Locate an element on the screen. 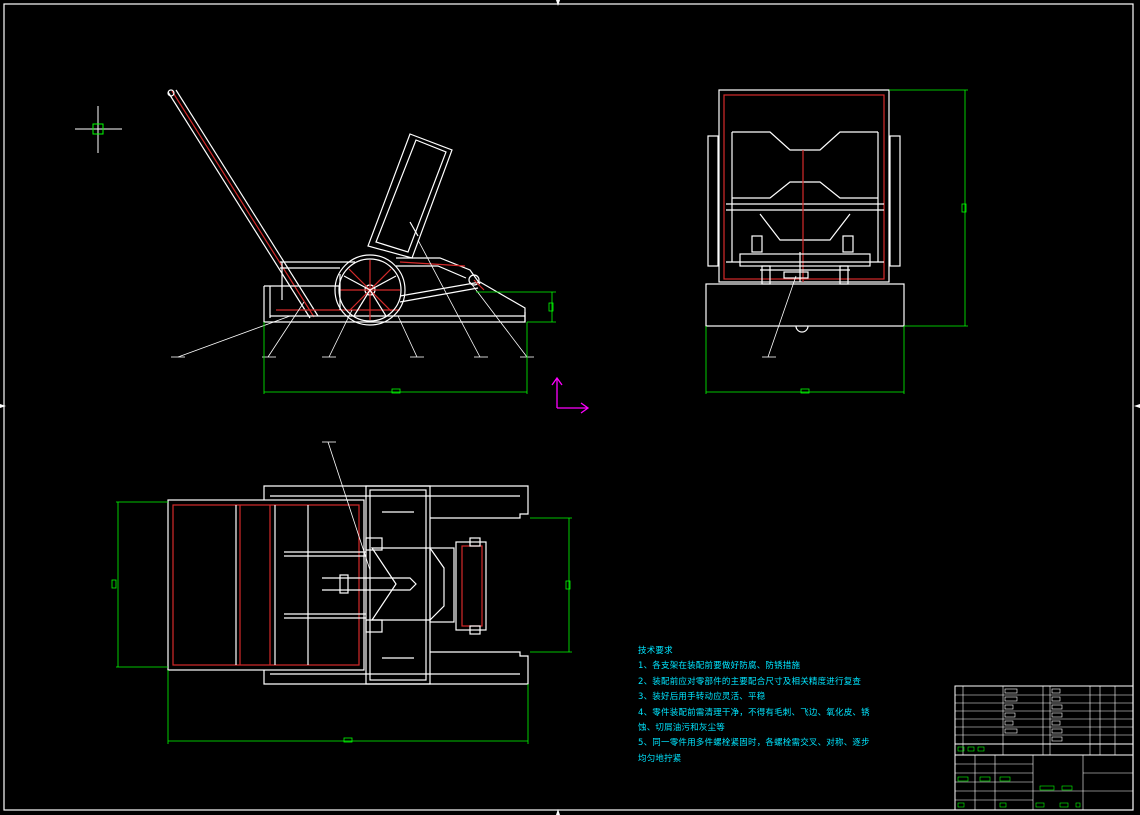 This screenshot has width=1140, height=815. requirement-line: 均匀地拧紧 is located at coordinates (660, 758).